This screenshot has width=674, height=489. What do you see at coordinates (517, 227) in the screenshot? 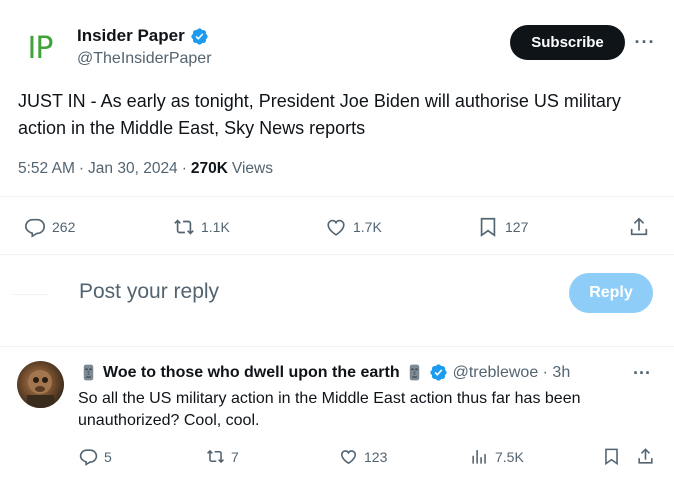
I see `bookmark-count: 127` at bounding box center [517, 227].